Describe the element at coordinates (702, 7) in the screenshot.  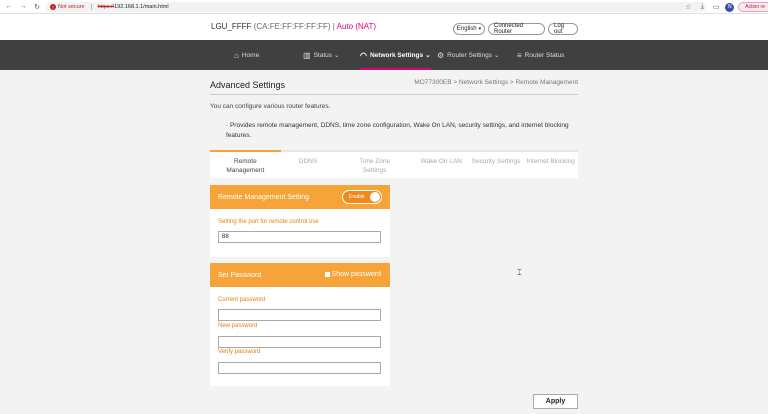
I see `download-icon: ⤓` at that location.